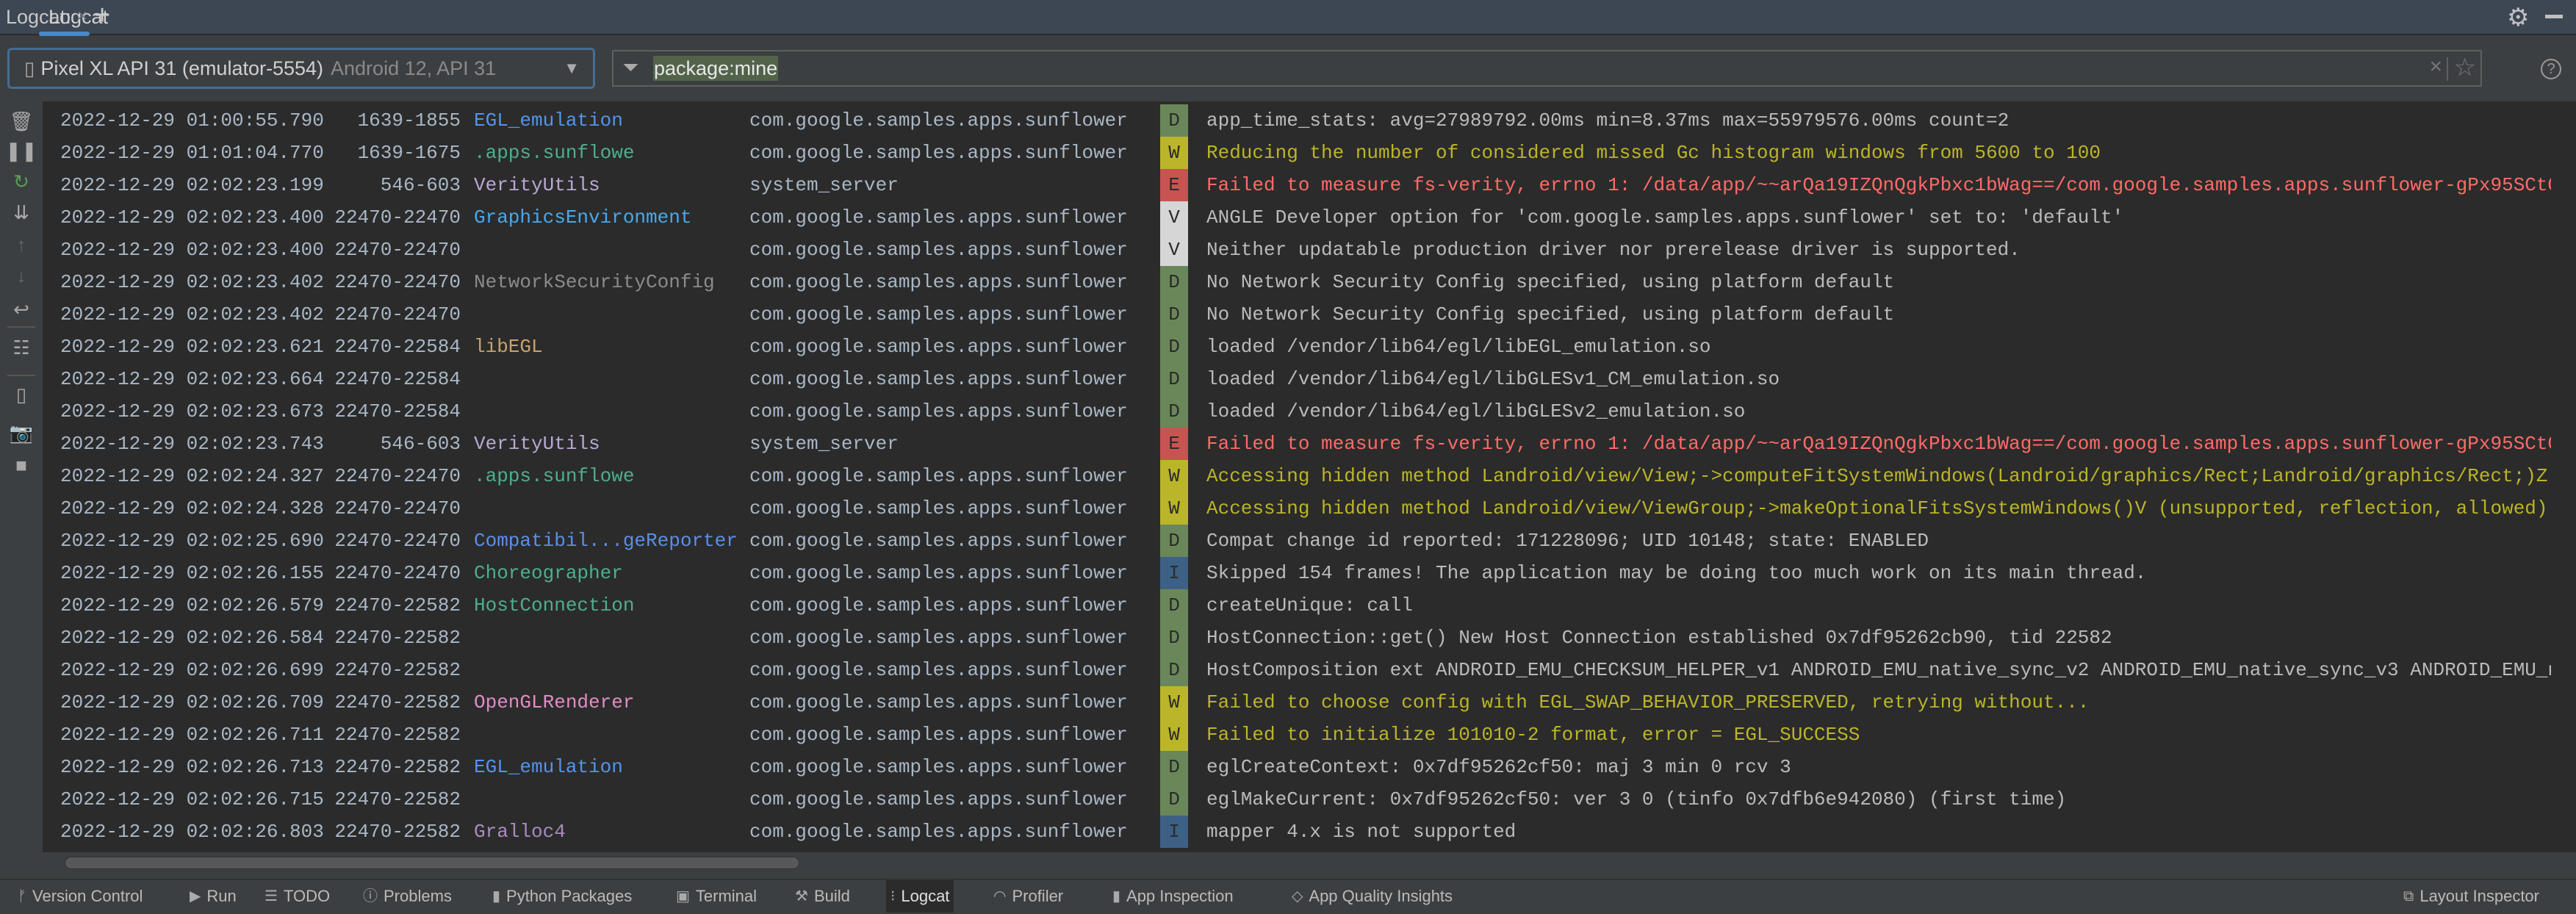  Describe the element at coordinates (297, 896) in the screenshot. I see `bottombar-todo: ☰ TODO` at that location.